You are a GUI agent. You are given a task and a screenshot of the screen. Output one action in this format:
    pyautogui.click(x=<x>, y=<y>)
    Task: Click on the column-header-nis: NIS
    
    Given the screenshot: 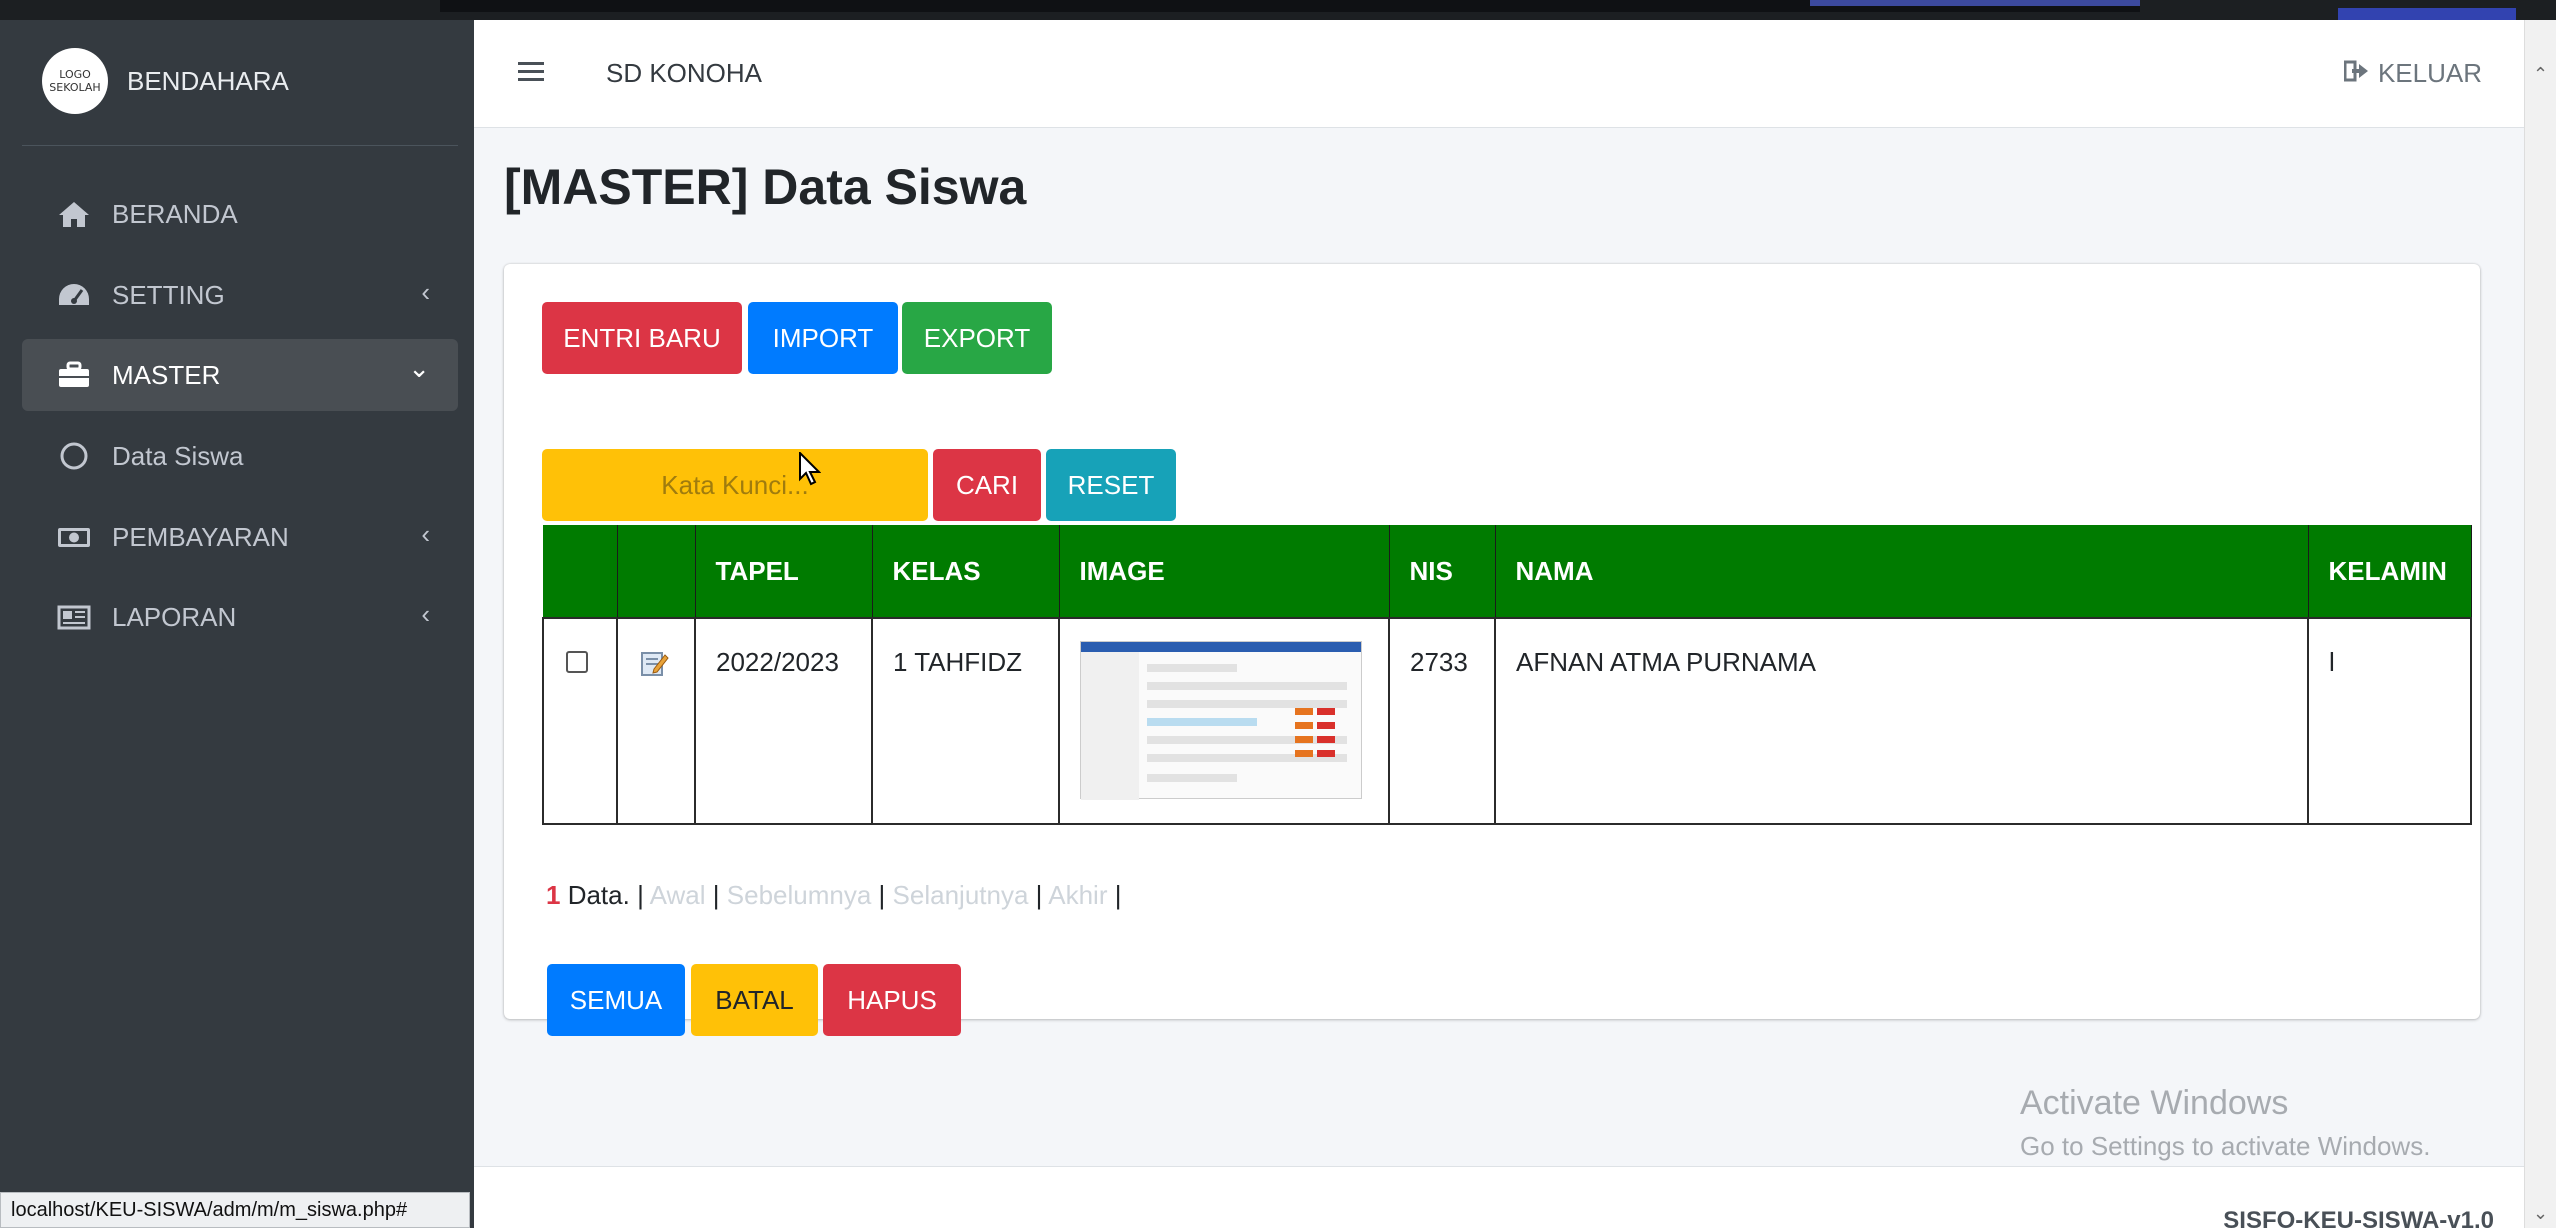 What is the action you would take?
    pyautogui.click(x=1442, y=571)
    